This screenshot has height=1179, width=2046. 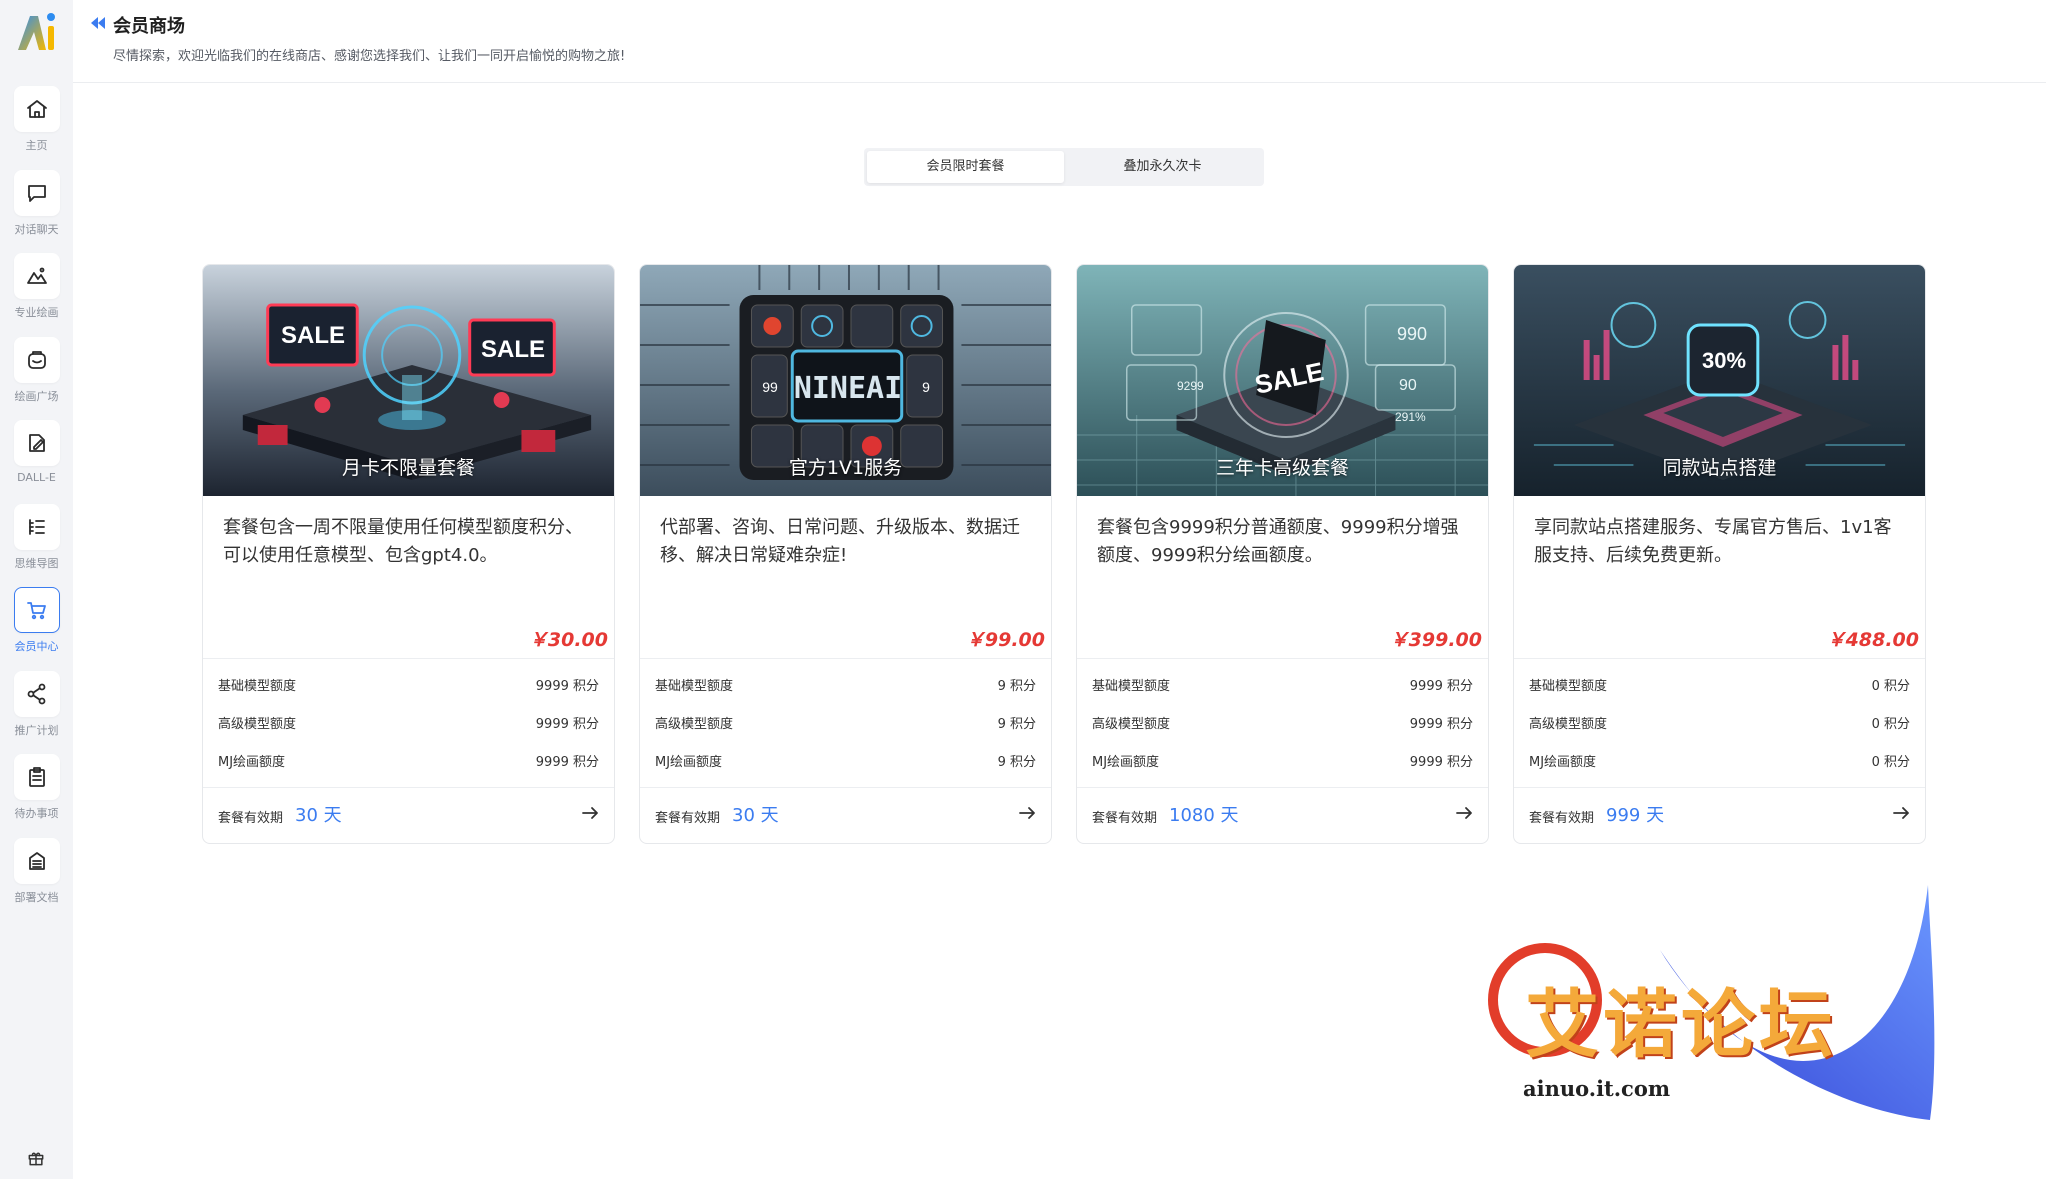 I want to click on sidebar-item-label: 绘画广场, so click(x=36, y=396).